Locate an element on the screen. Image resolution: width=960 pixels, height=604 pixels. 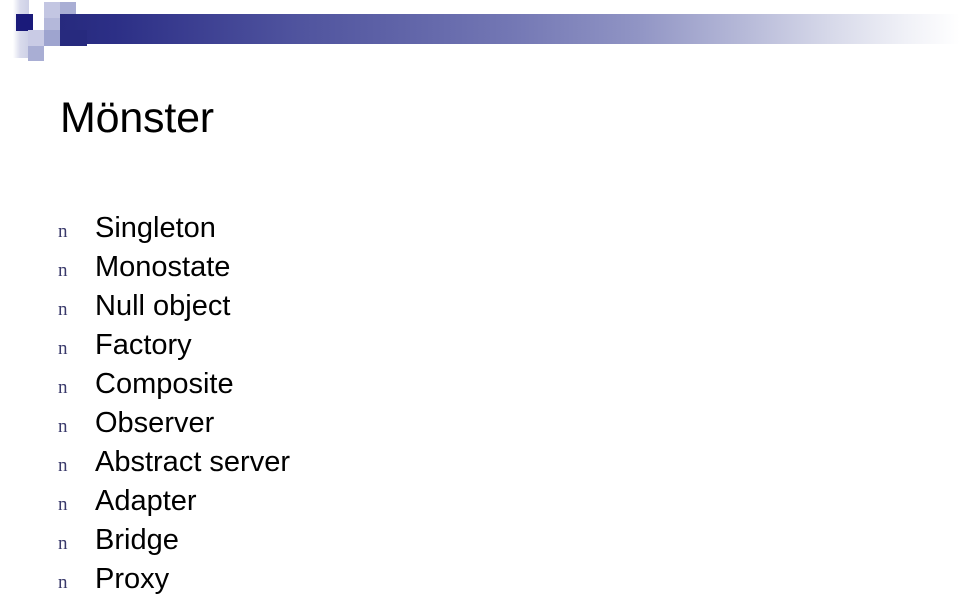
list-item-label: Abstract server is located at coordinates (192, 462).